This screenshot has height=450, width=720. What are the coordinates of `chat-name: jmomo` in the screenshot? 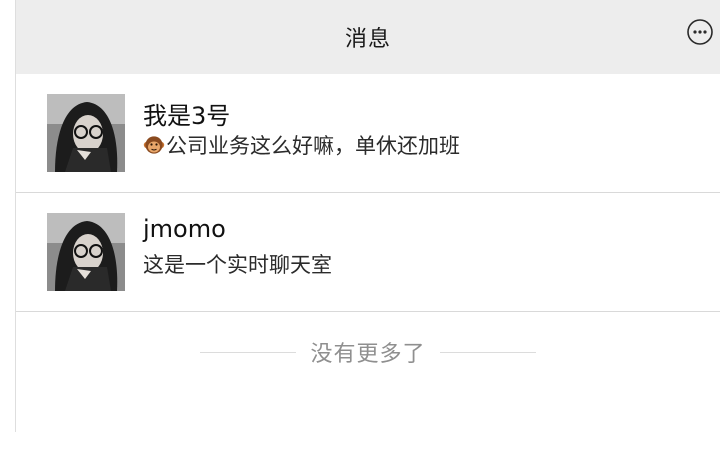 It's located at (184, 229).